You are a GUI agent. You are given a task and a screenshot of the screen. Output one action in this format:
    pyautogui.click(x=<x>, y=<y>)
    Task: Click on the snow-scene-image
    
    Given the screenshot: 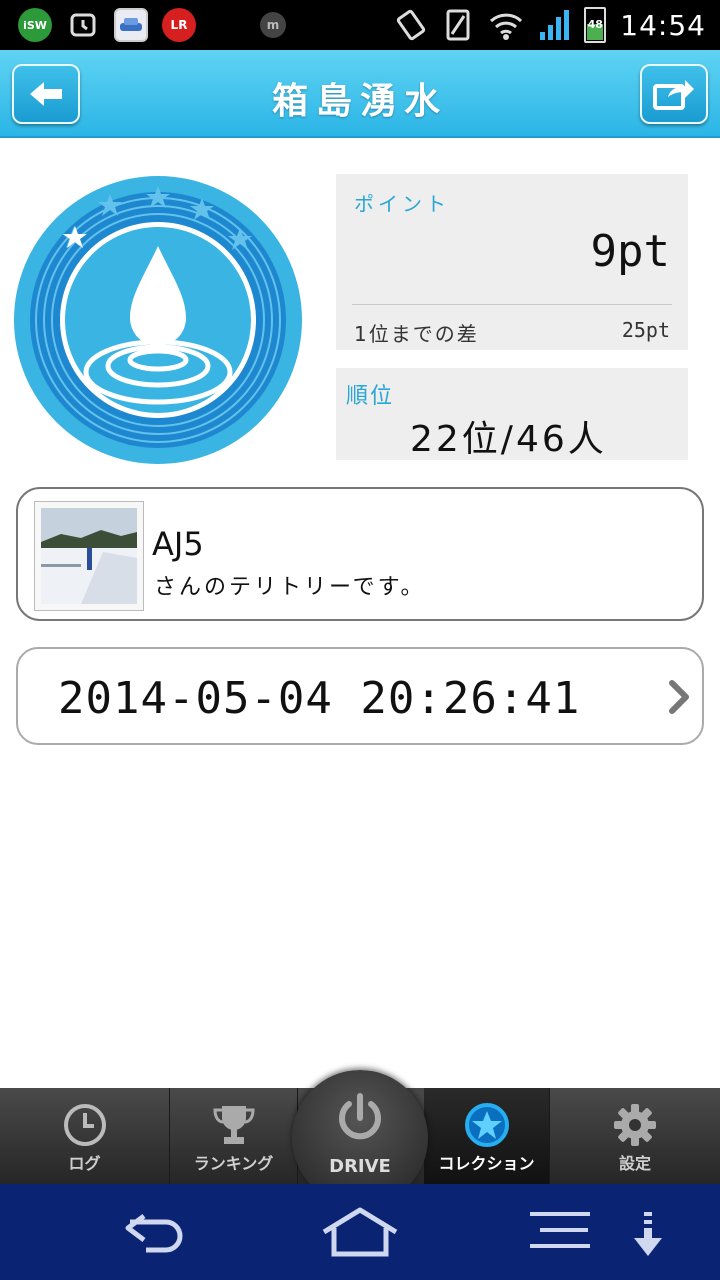 What is the action you would take?
    pyautogui.click(x=89, y=556)
    